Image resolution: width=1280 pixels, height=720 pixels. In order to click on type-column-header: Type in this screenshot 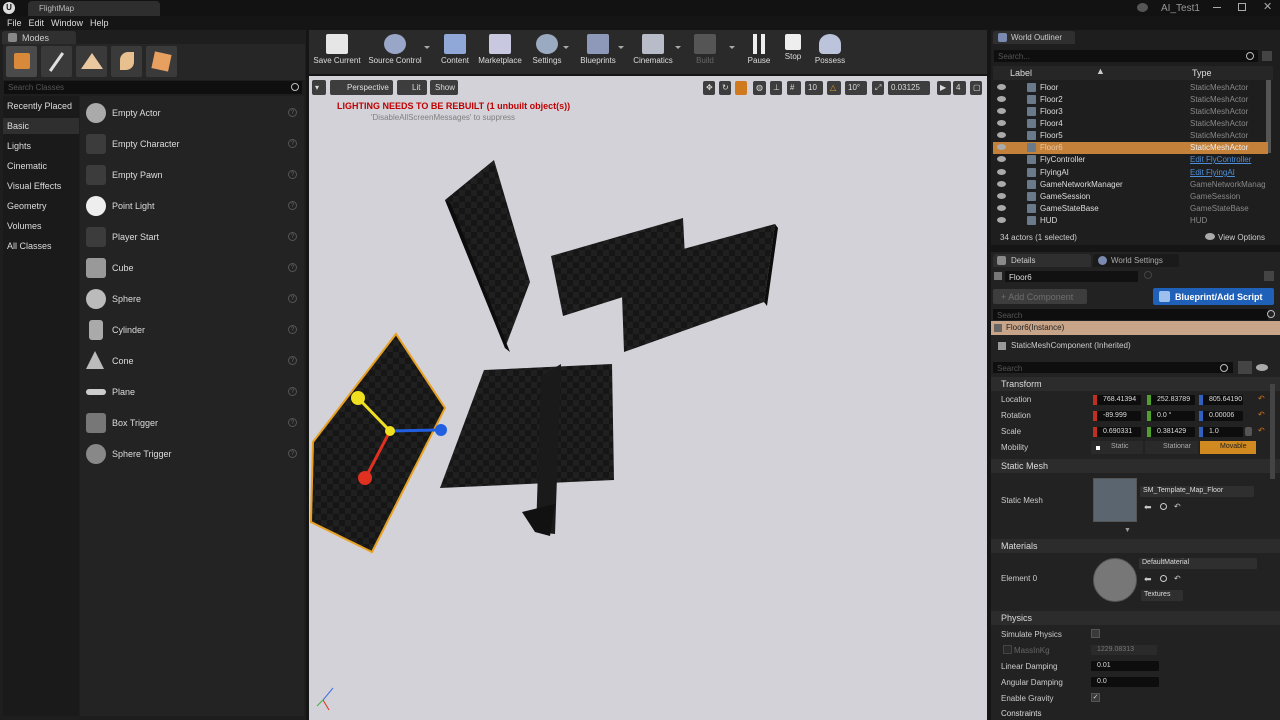, I will do `click(1202, 73)`.